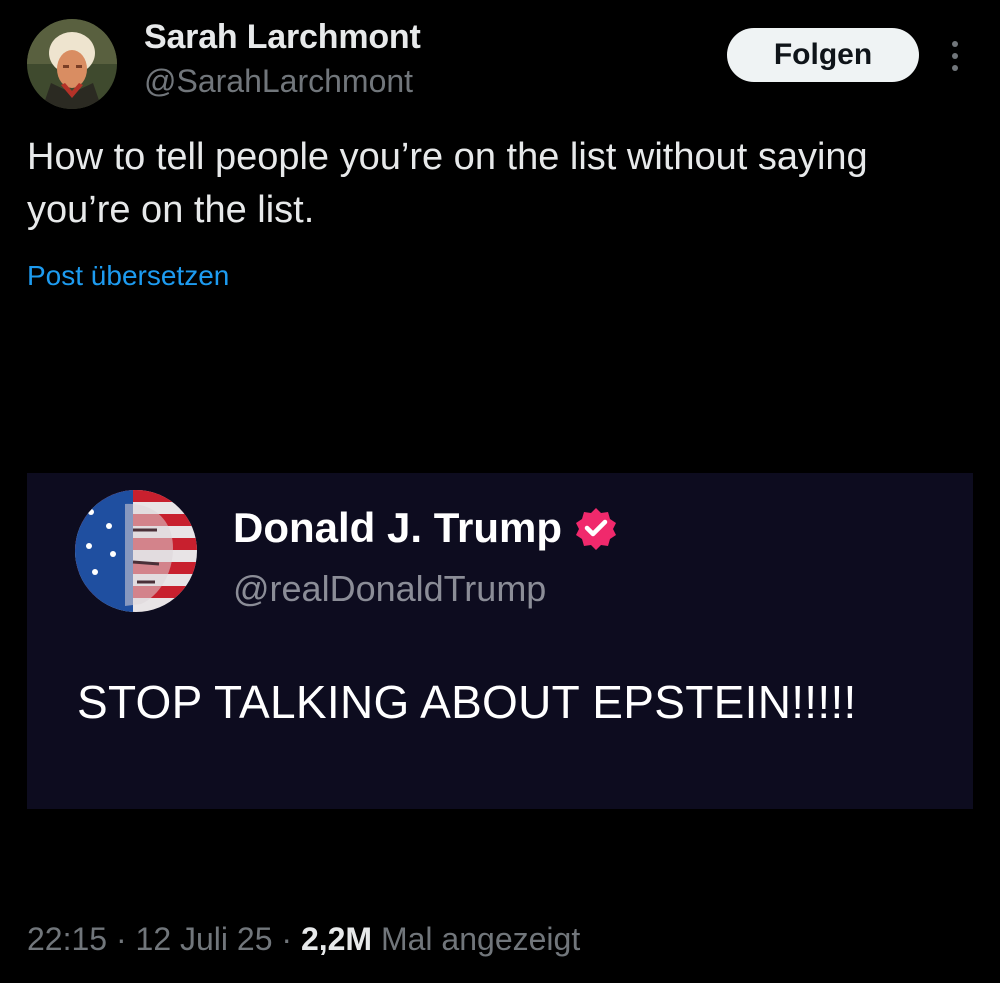  Describe the element at coordinates (596, 529) in the screenshot. I see `verified-badge-icon` at that location.